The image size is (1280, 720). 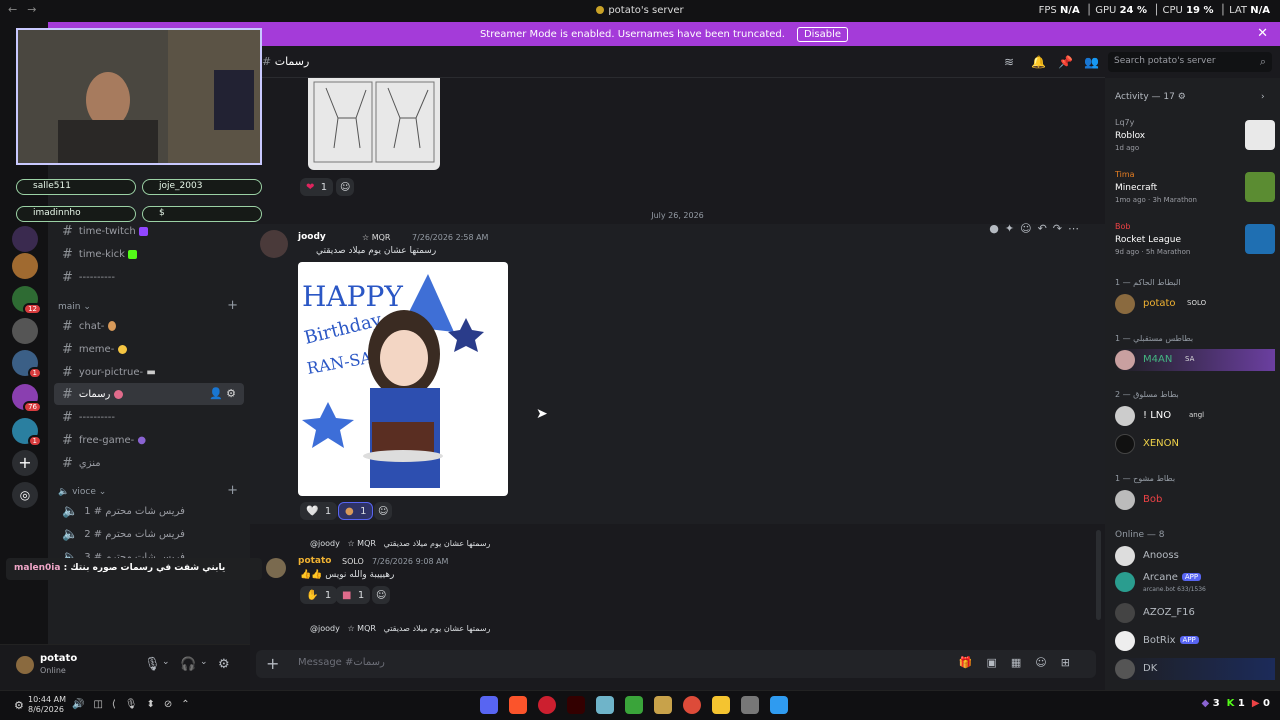 What do you see at coordinates (148, 568) in the screenshot?
I see `overlay-text: يابني شفت في رسمات صوره بنتك` at bounding box center [148, 568].